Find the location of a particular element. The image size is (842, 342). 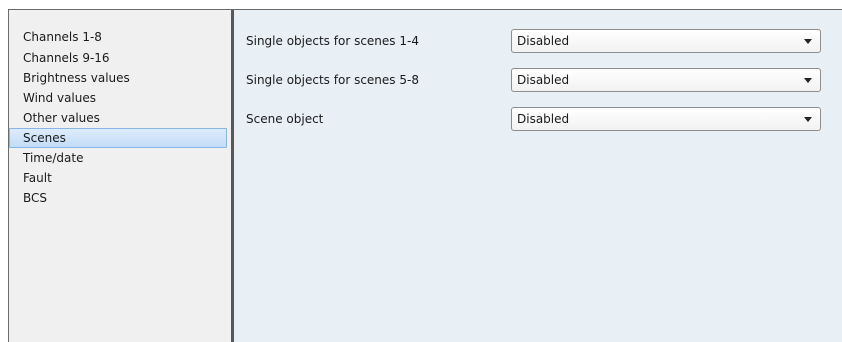

sidebar-item-wind-values: Wind values is located at coordinates (118, 98).